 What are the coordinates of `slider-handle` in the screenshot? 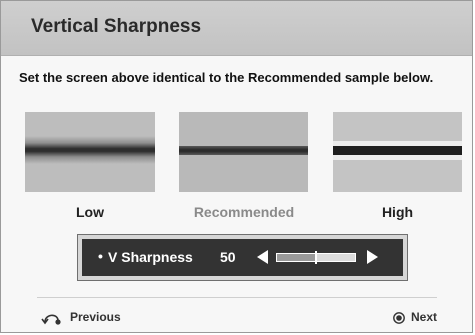 It's located at (316, 257).